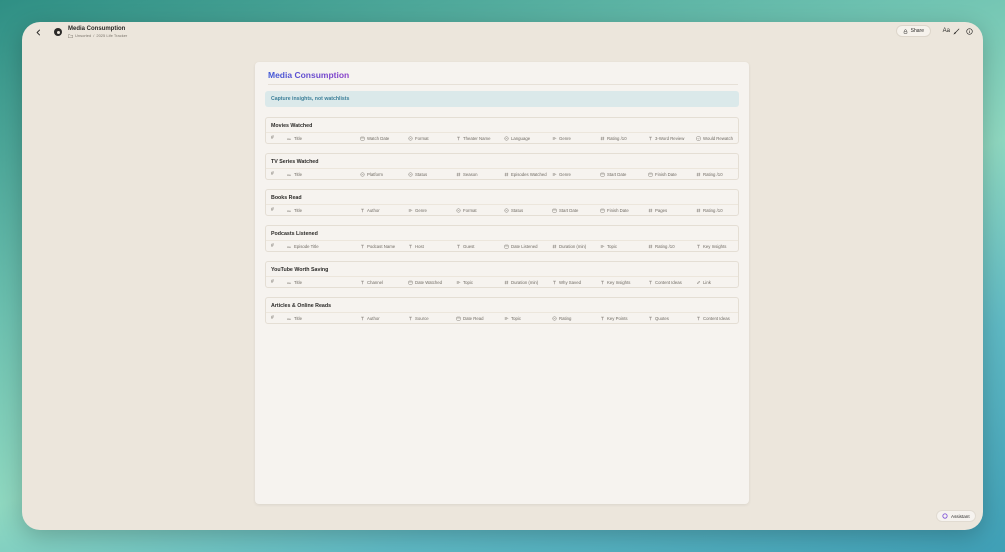 This screenshot has height=552, width=1005. What do you see at coordinates (299, 270) in the screenshot?
I see `database-title: YouTube Worth Saving` at bounding box center [299, 270].